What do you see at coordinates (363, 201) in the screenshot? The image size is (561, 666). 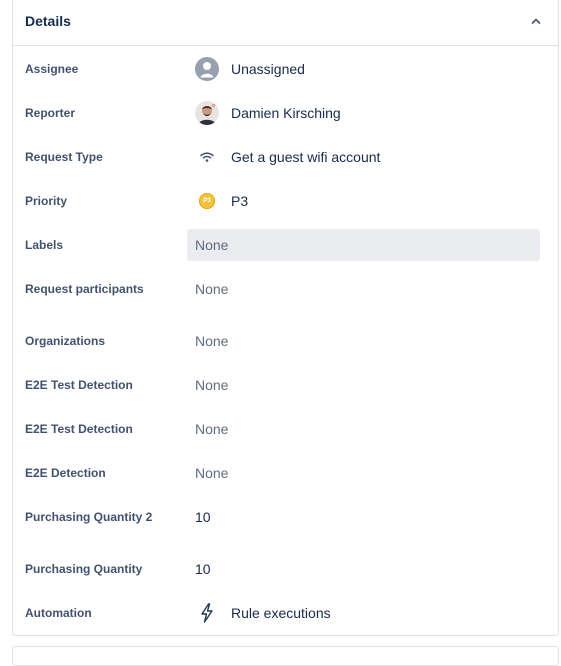 I see `priority-field: P3 P3` at bounding box center [363, 201].